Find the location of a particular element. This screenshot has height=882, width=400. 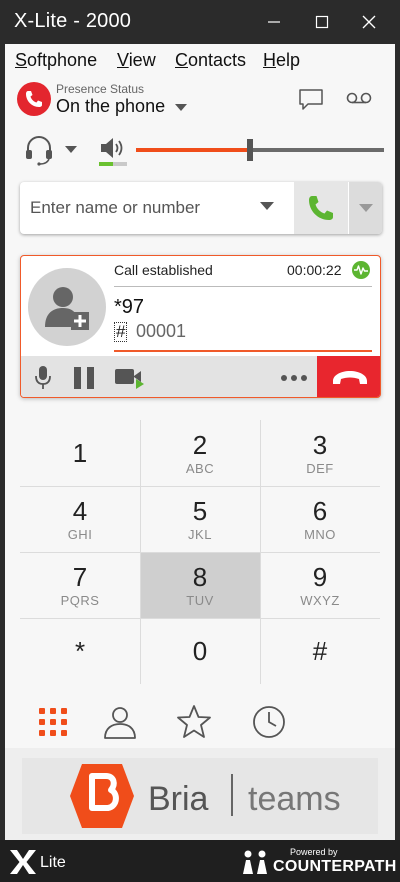

bria-teams-banner: Bria teams is located at coordinates (200, 794).